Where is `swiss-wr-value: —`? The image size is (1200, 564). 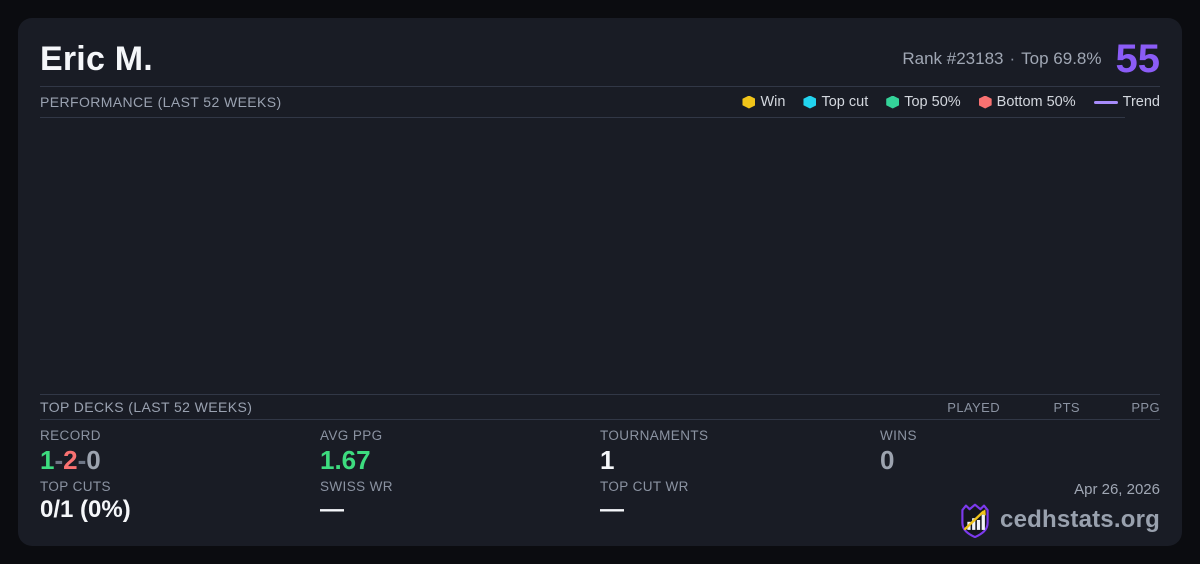
swiss-wr-value: — is located at coordinates (332, 509).